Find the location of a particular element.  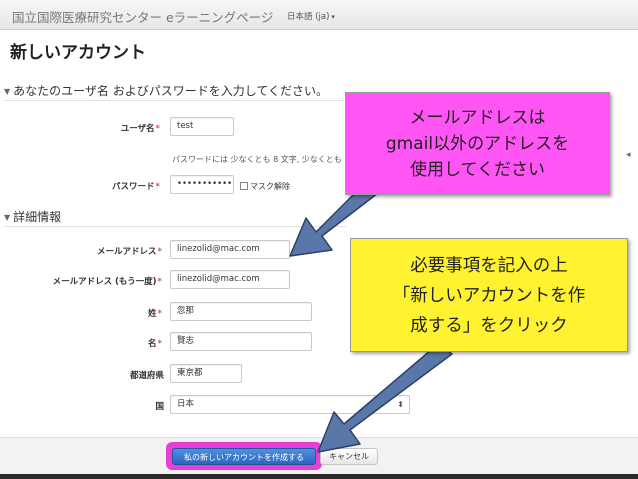

lastname-input: 忽那 is located at coordinates (241, 311).